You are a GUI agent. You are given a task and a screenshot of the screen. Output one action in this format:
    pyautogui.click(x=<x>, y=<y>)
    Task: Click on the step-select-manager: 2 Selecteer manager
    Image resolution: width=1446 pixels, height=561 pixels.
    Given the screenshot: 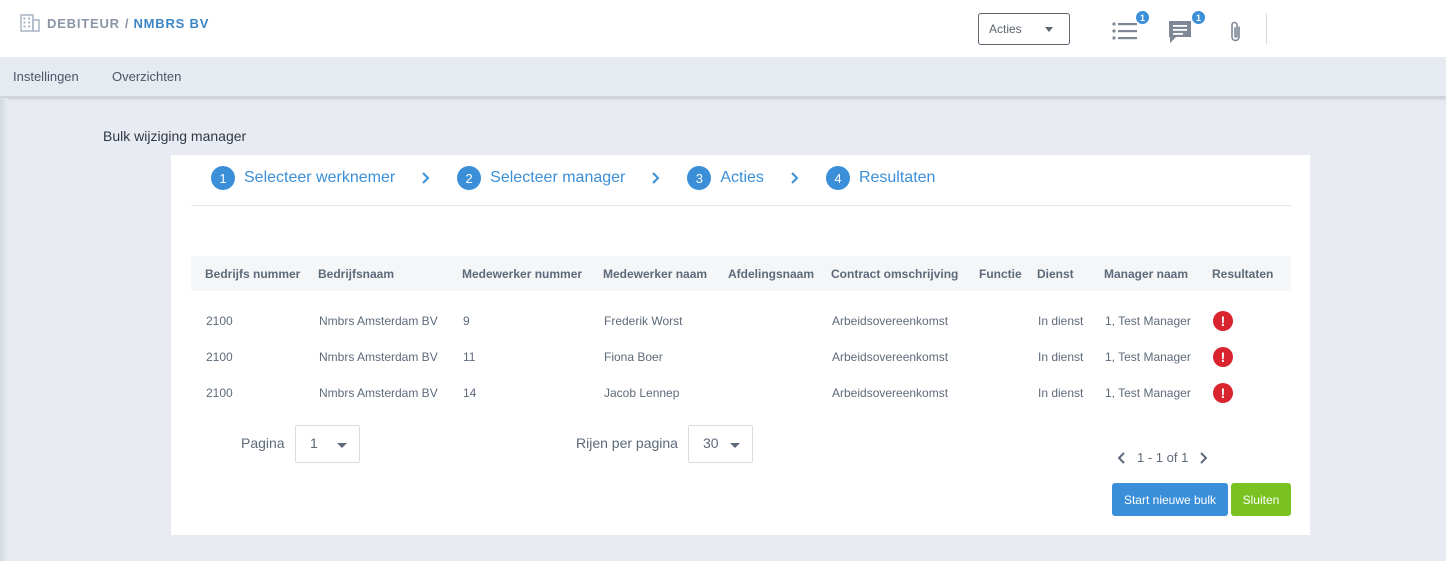 What is the action you would take?
    pyautogui.click(x=541, y=178)
    